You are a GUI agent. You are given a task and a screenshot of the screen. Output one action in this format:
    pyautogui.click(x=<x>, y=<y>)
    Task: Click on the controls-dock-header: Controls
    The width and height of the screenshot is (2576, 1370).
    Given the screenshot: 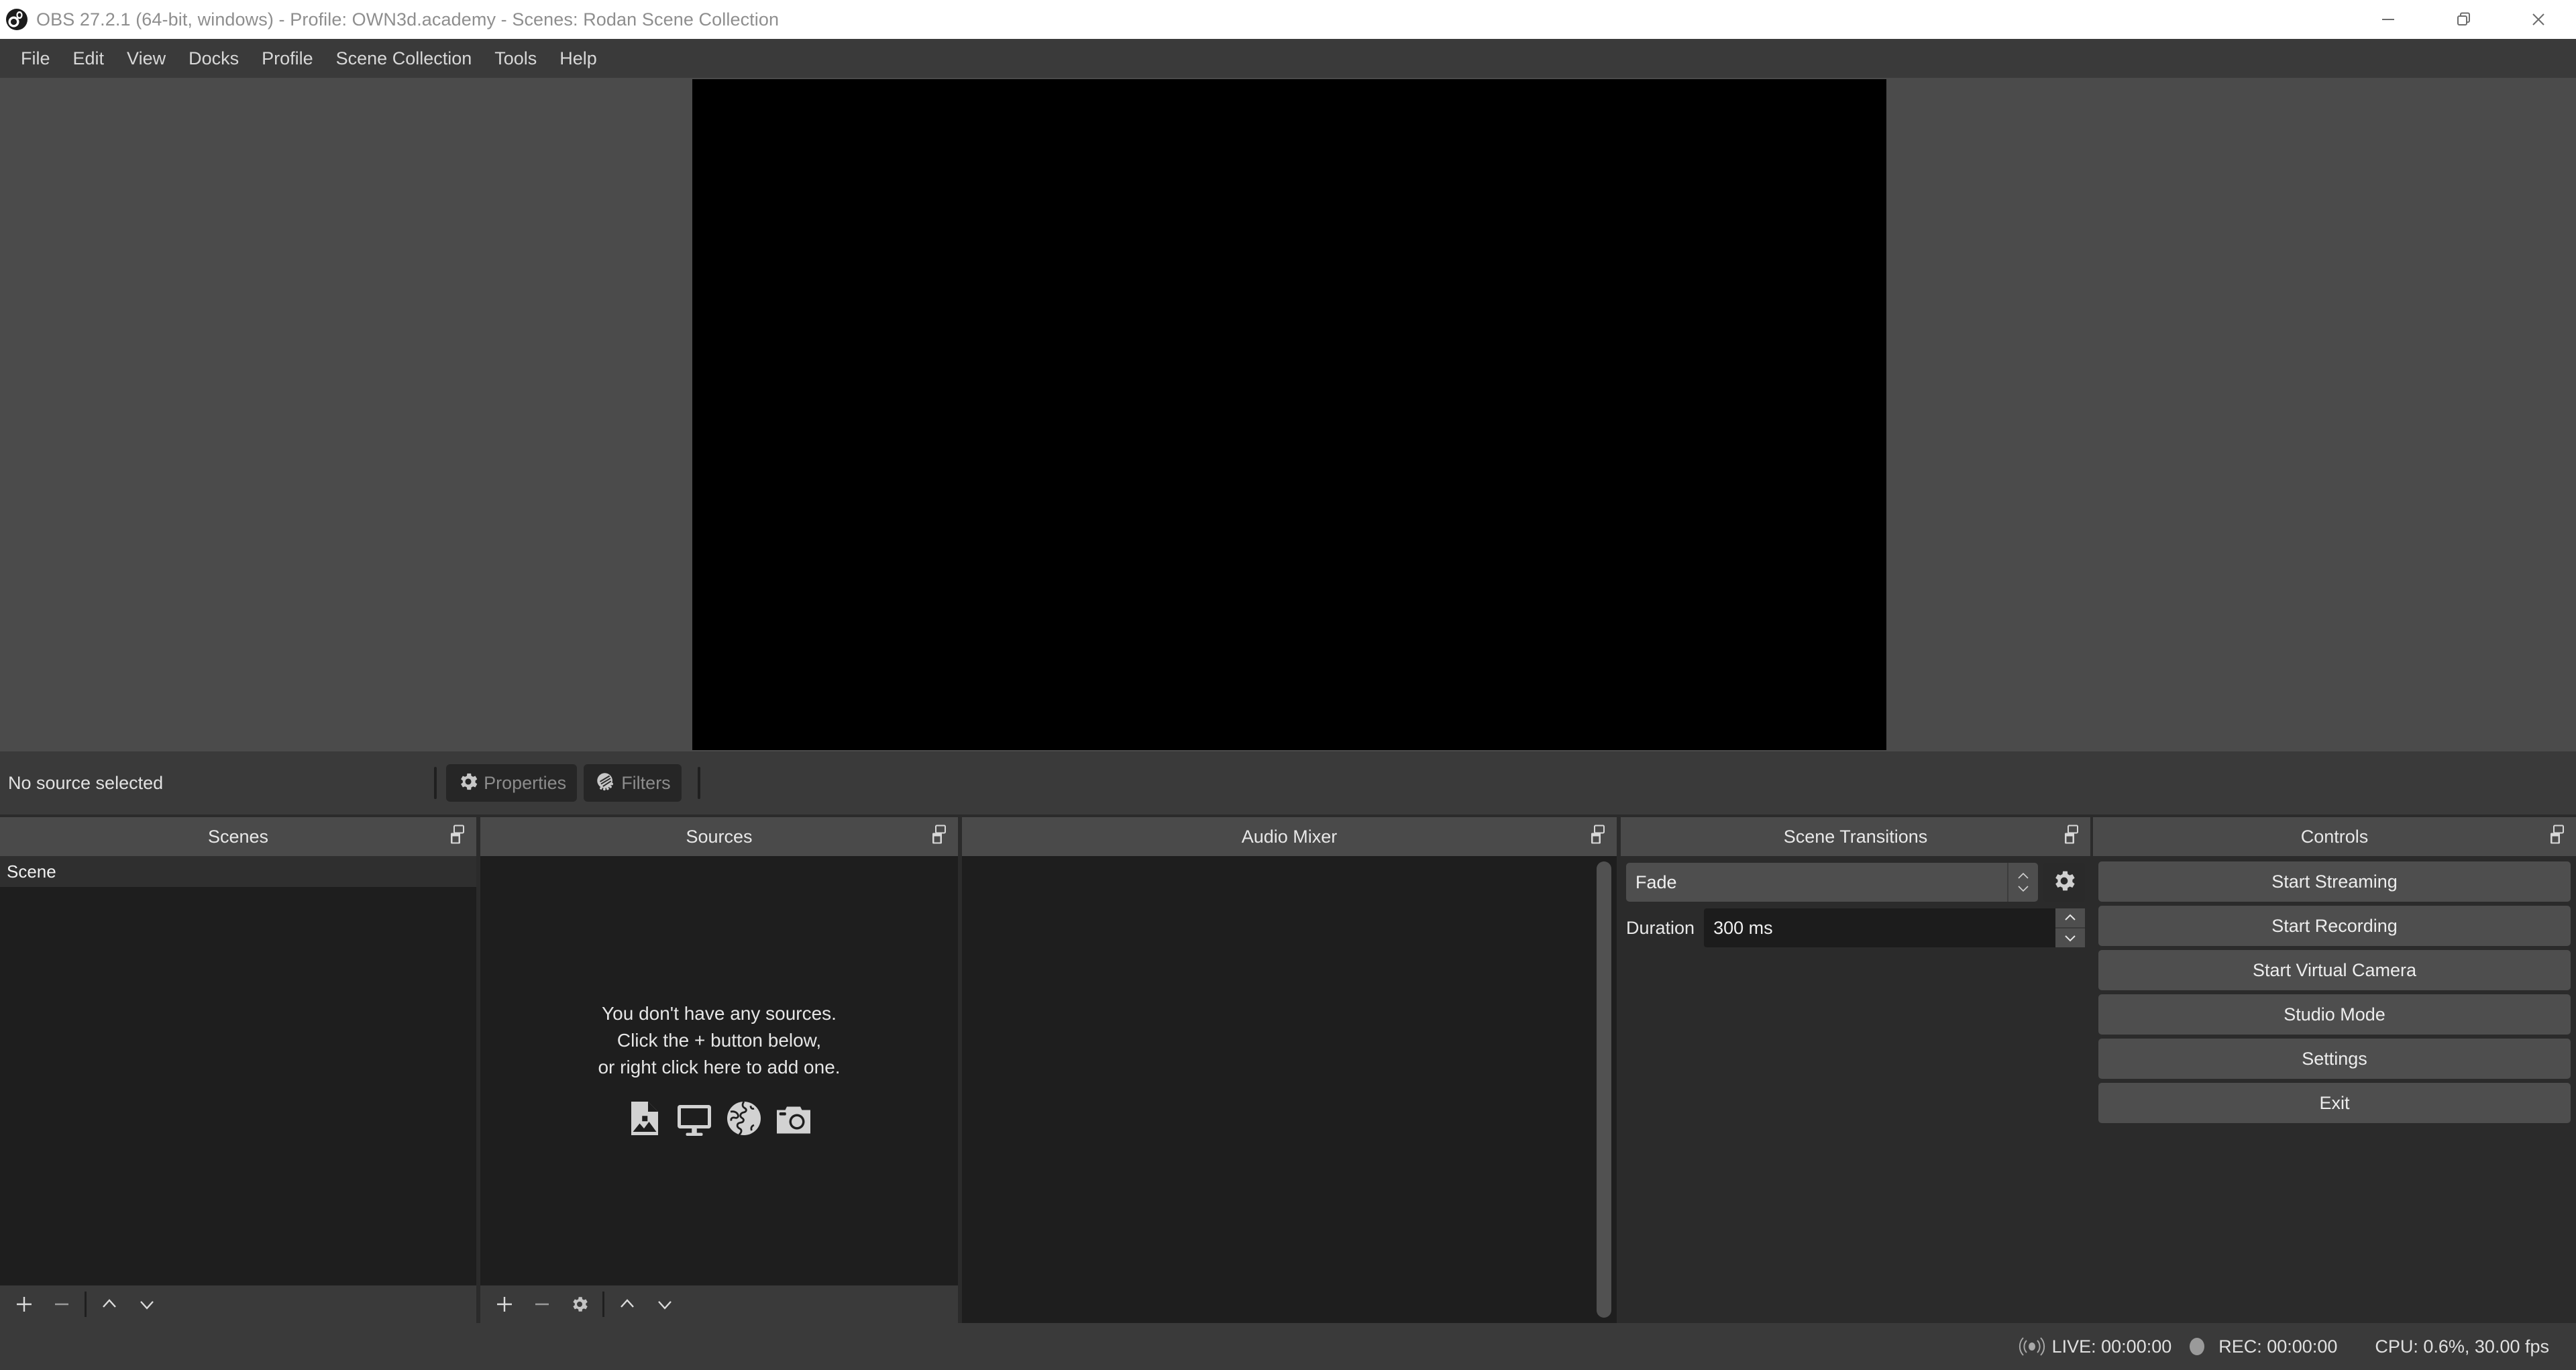 What is the action you would take?
    pyautogui.click(x=2334, y=836)
    